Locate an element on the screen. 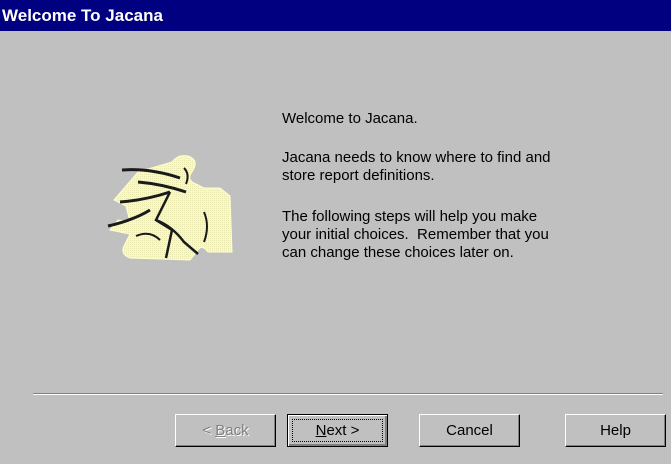 Image resolution: width=671 pixels, height=464 pixels. cancel-button: Cancel is located at coordinates (469, 430).